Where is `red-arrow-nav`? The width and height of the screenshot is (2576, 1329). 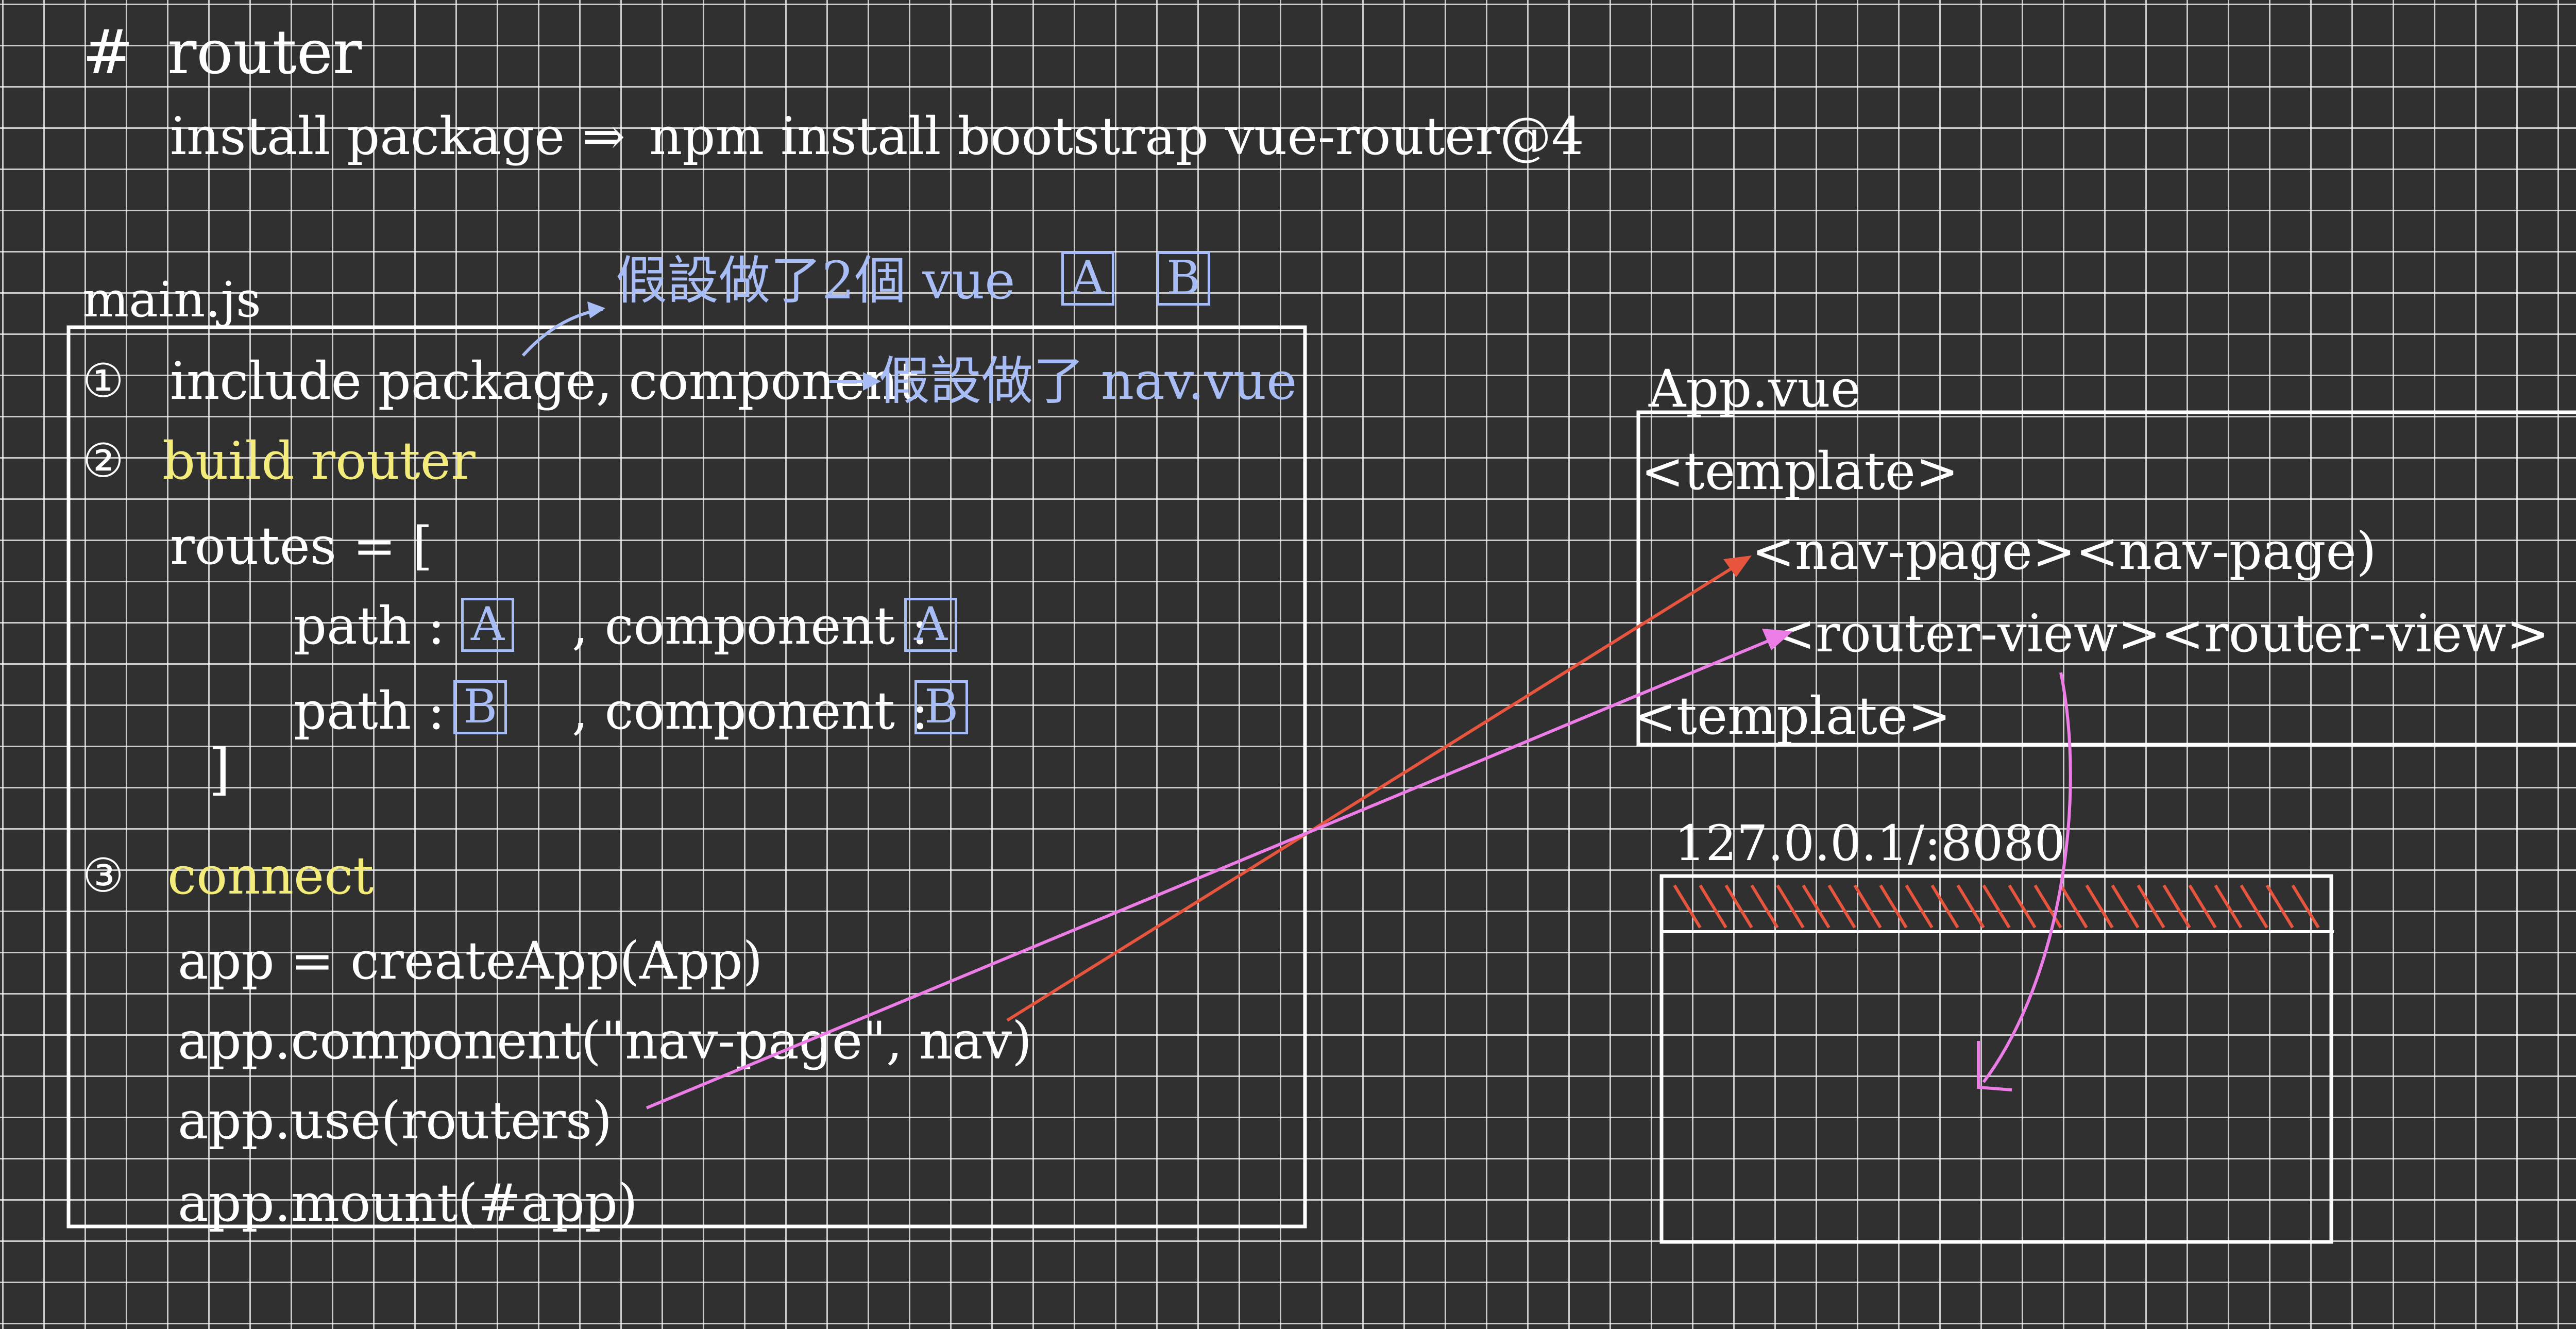
red-arrow-nav is located at coordinates (1377, 790).